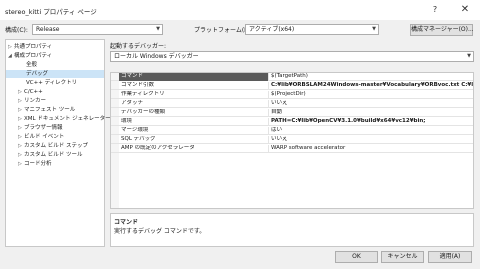 The height and width of the screenshot is (269, 480). I want to click on help-button: ?, so click(435, 10).